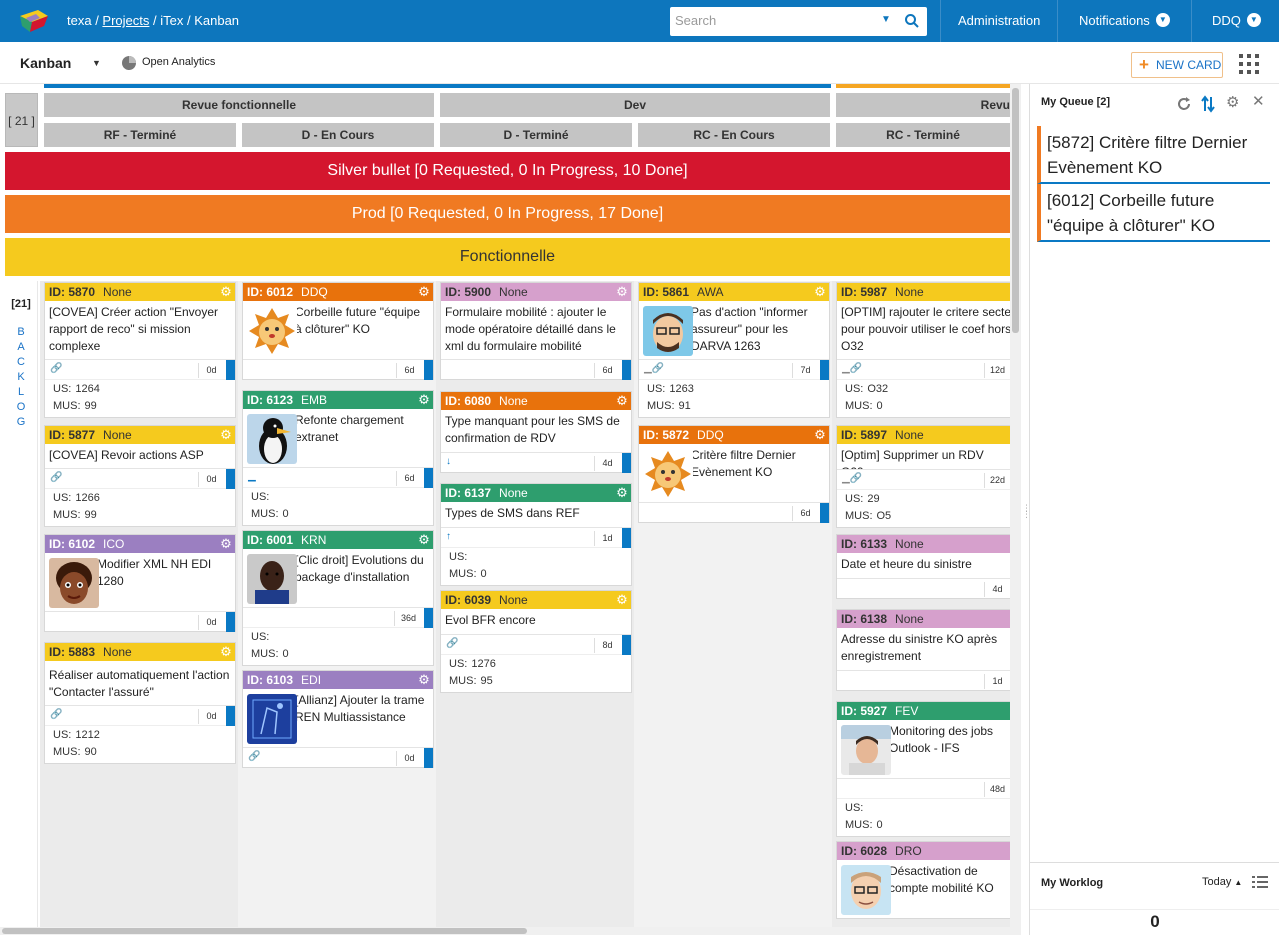 The image size is (1279, 935). I want to click on notifications-menu: Notifications ▼, so click(1124, 20).